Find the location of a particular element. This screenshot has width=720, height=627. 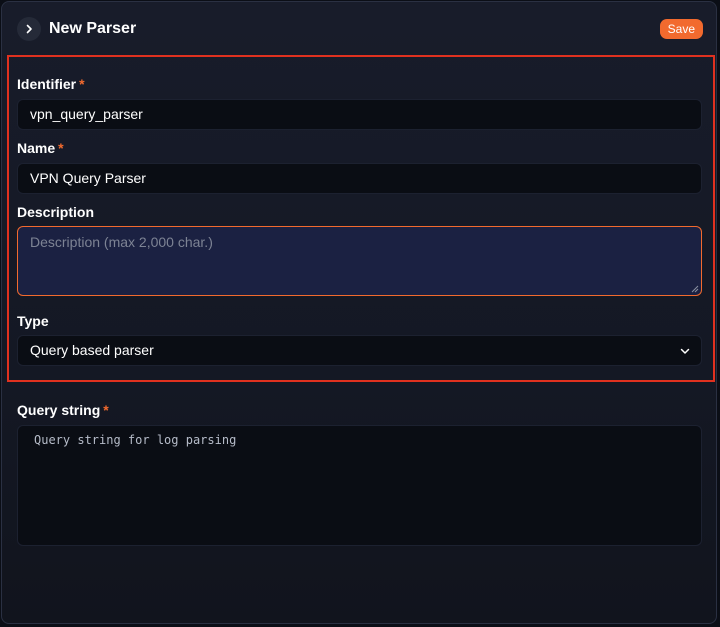

type-label-text: Type is located at coordinates (33, 321).